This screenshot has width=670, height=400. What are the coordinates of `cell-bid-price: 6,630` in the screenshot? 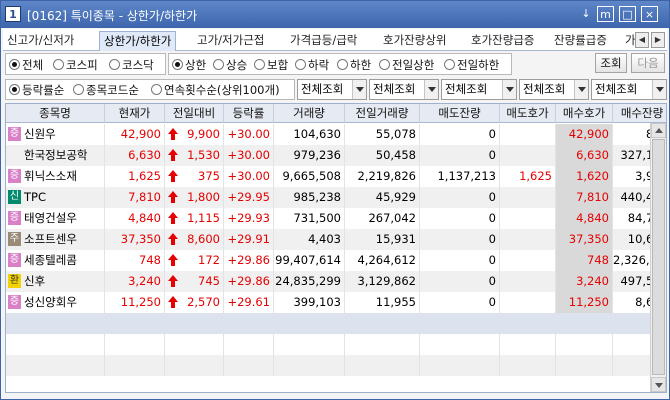 It's located at (584, 155).